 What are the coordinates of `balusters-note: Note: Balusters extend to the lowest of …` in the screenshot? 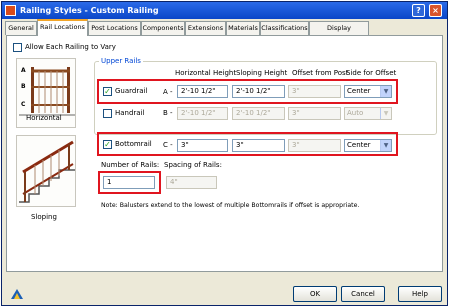 It's located at (230, 205).